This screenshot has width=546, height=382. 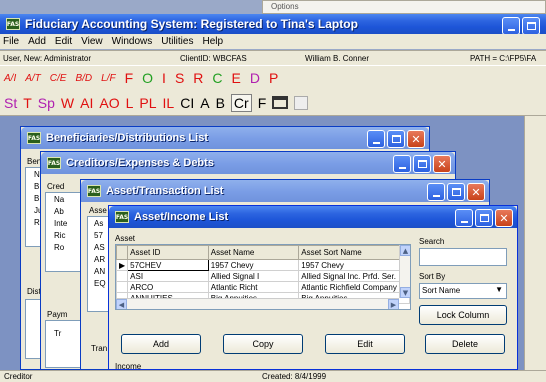 What do you see at coordinates (354, 276) in the screenshot?
I see `table-cell: Allied Signal Inc. Prfd. Ser.` at bounding box center [354, 276].